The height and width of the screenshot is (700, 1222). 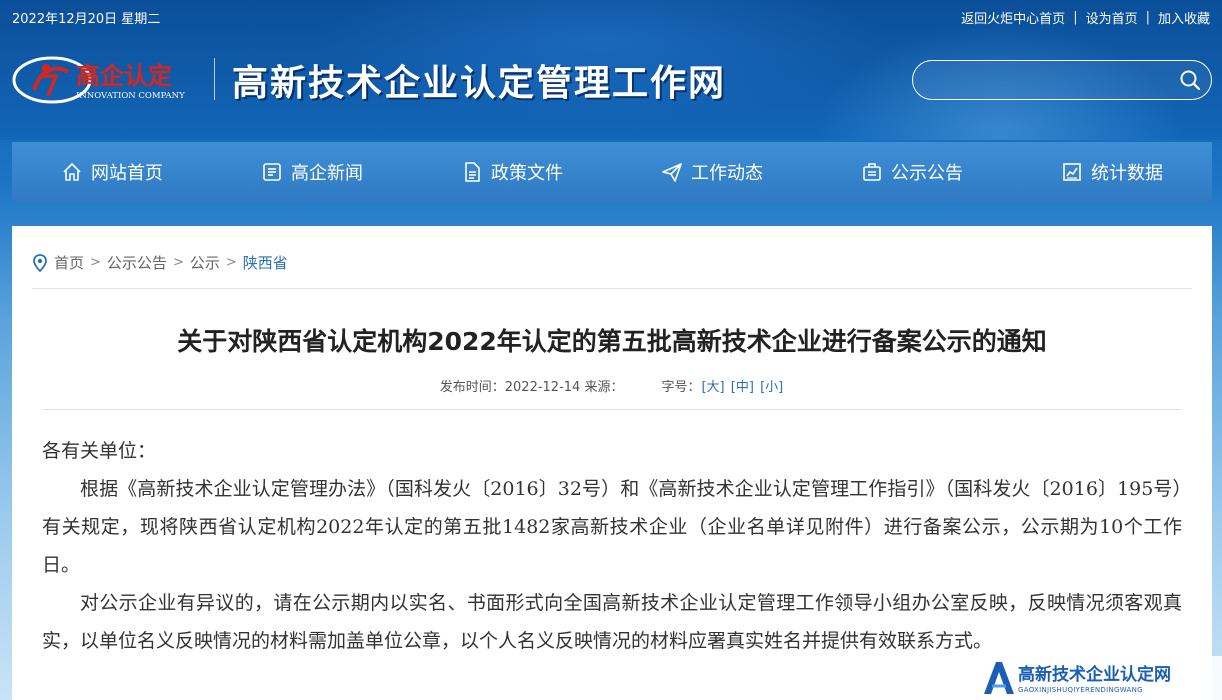 I want to click on notice-icon, so click(x=872, y=172).